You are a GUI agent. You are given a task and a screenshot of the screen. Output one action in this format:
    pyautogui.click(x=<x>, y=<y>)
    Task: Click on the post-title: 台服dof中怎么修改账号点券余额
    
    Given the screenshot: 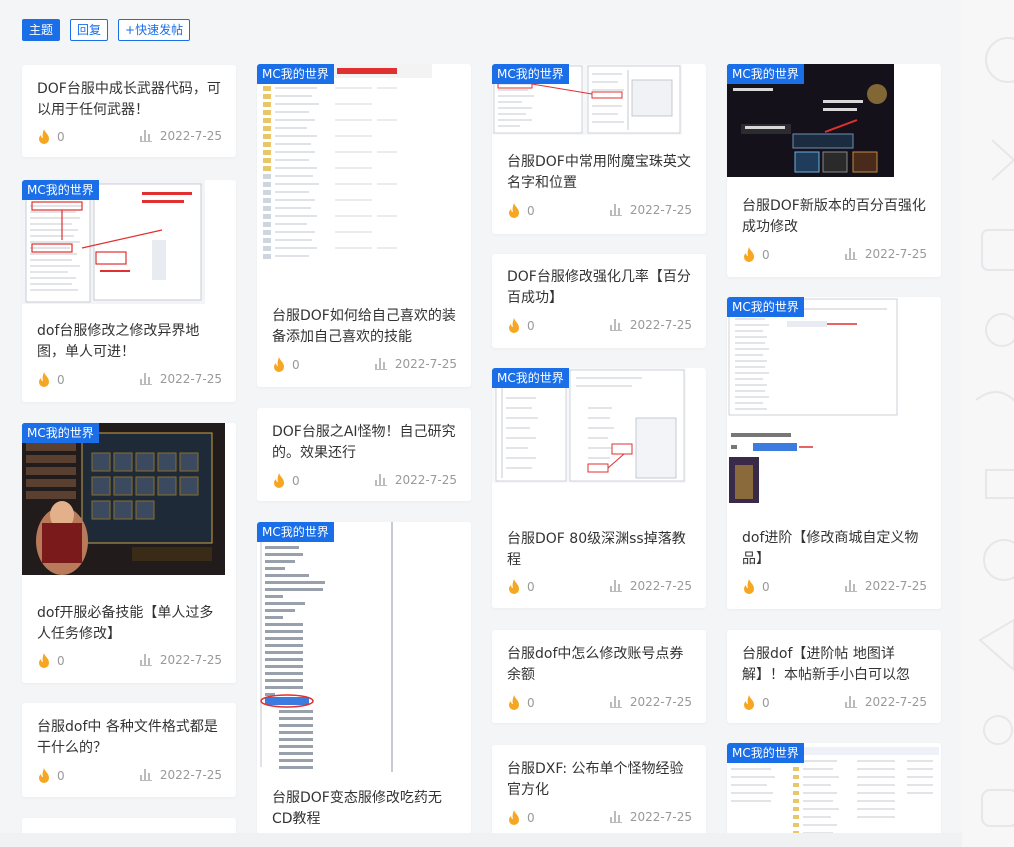 What is the action you would take?
    pyautogui.click(x=595, y=664)
    